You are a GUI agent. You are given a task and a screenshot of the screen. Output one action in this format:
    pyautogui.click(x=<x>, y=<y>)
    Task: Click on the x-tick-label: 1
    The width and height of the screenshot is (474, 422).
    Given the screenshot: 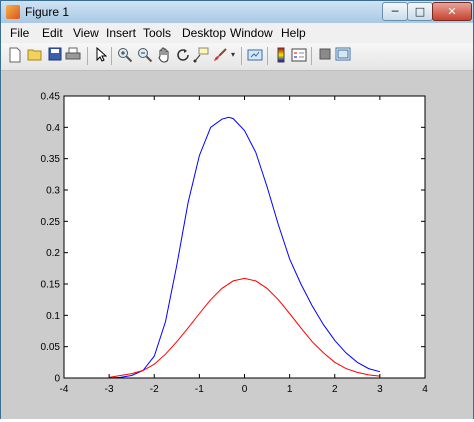 What is the action you would take?
    pyautogui.click(x=290, y=389)
    